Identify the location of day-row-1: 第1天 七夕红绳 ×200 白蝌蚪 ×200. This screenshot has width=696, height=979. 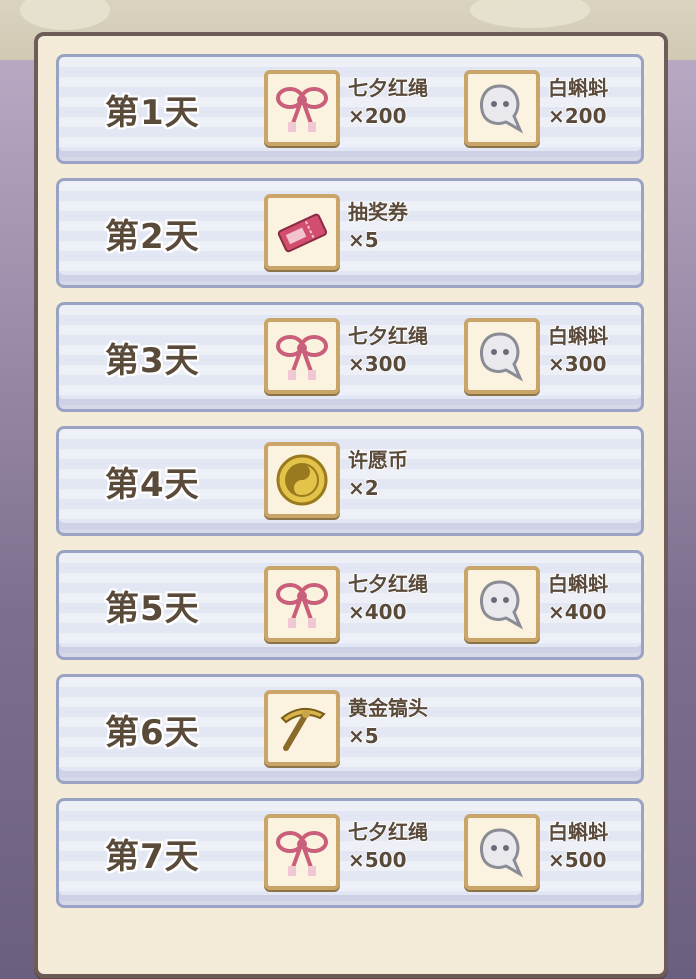
(350, 109).